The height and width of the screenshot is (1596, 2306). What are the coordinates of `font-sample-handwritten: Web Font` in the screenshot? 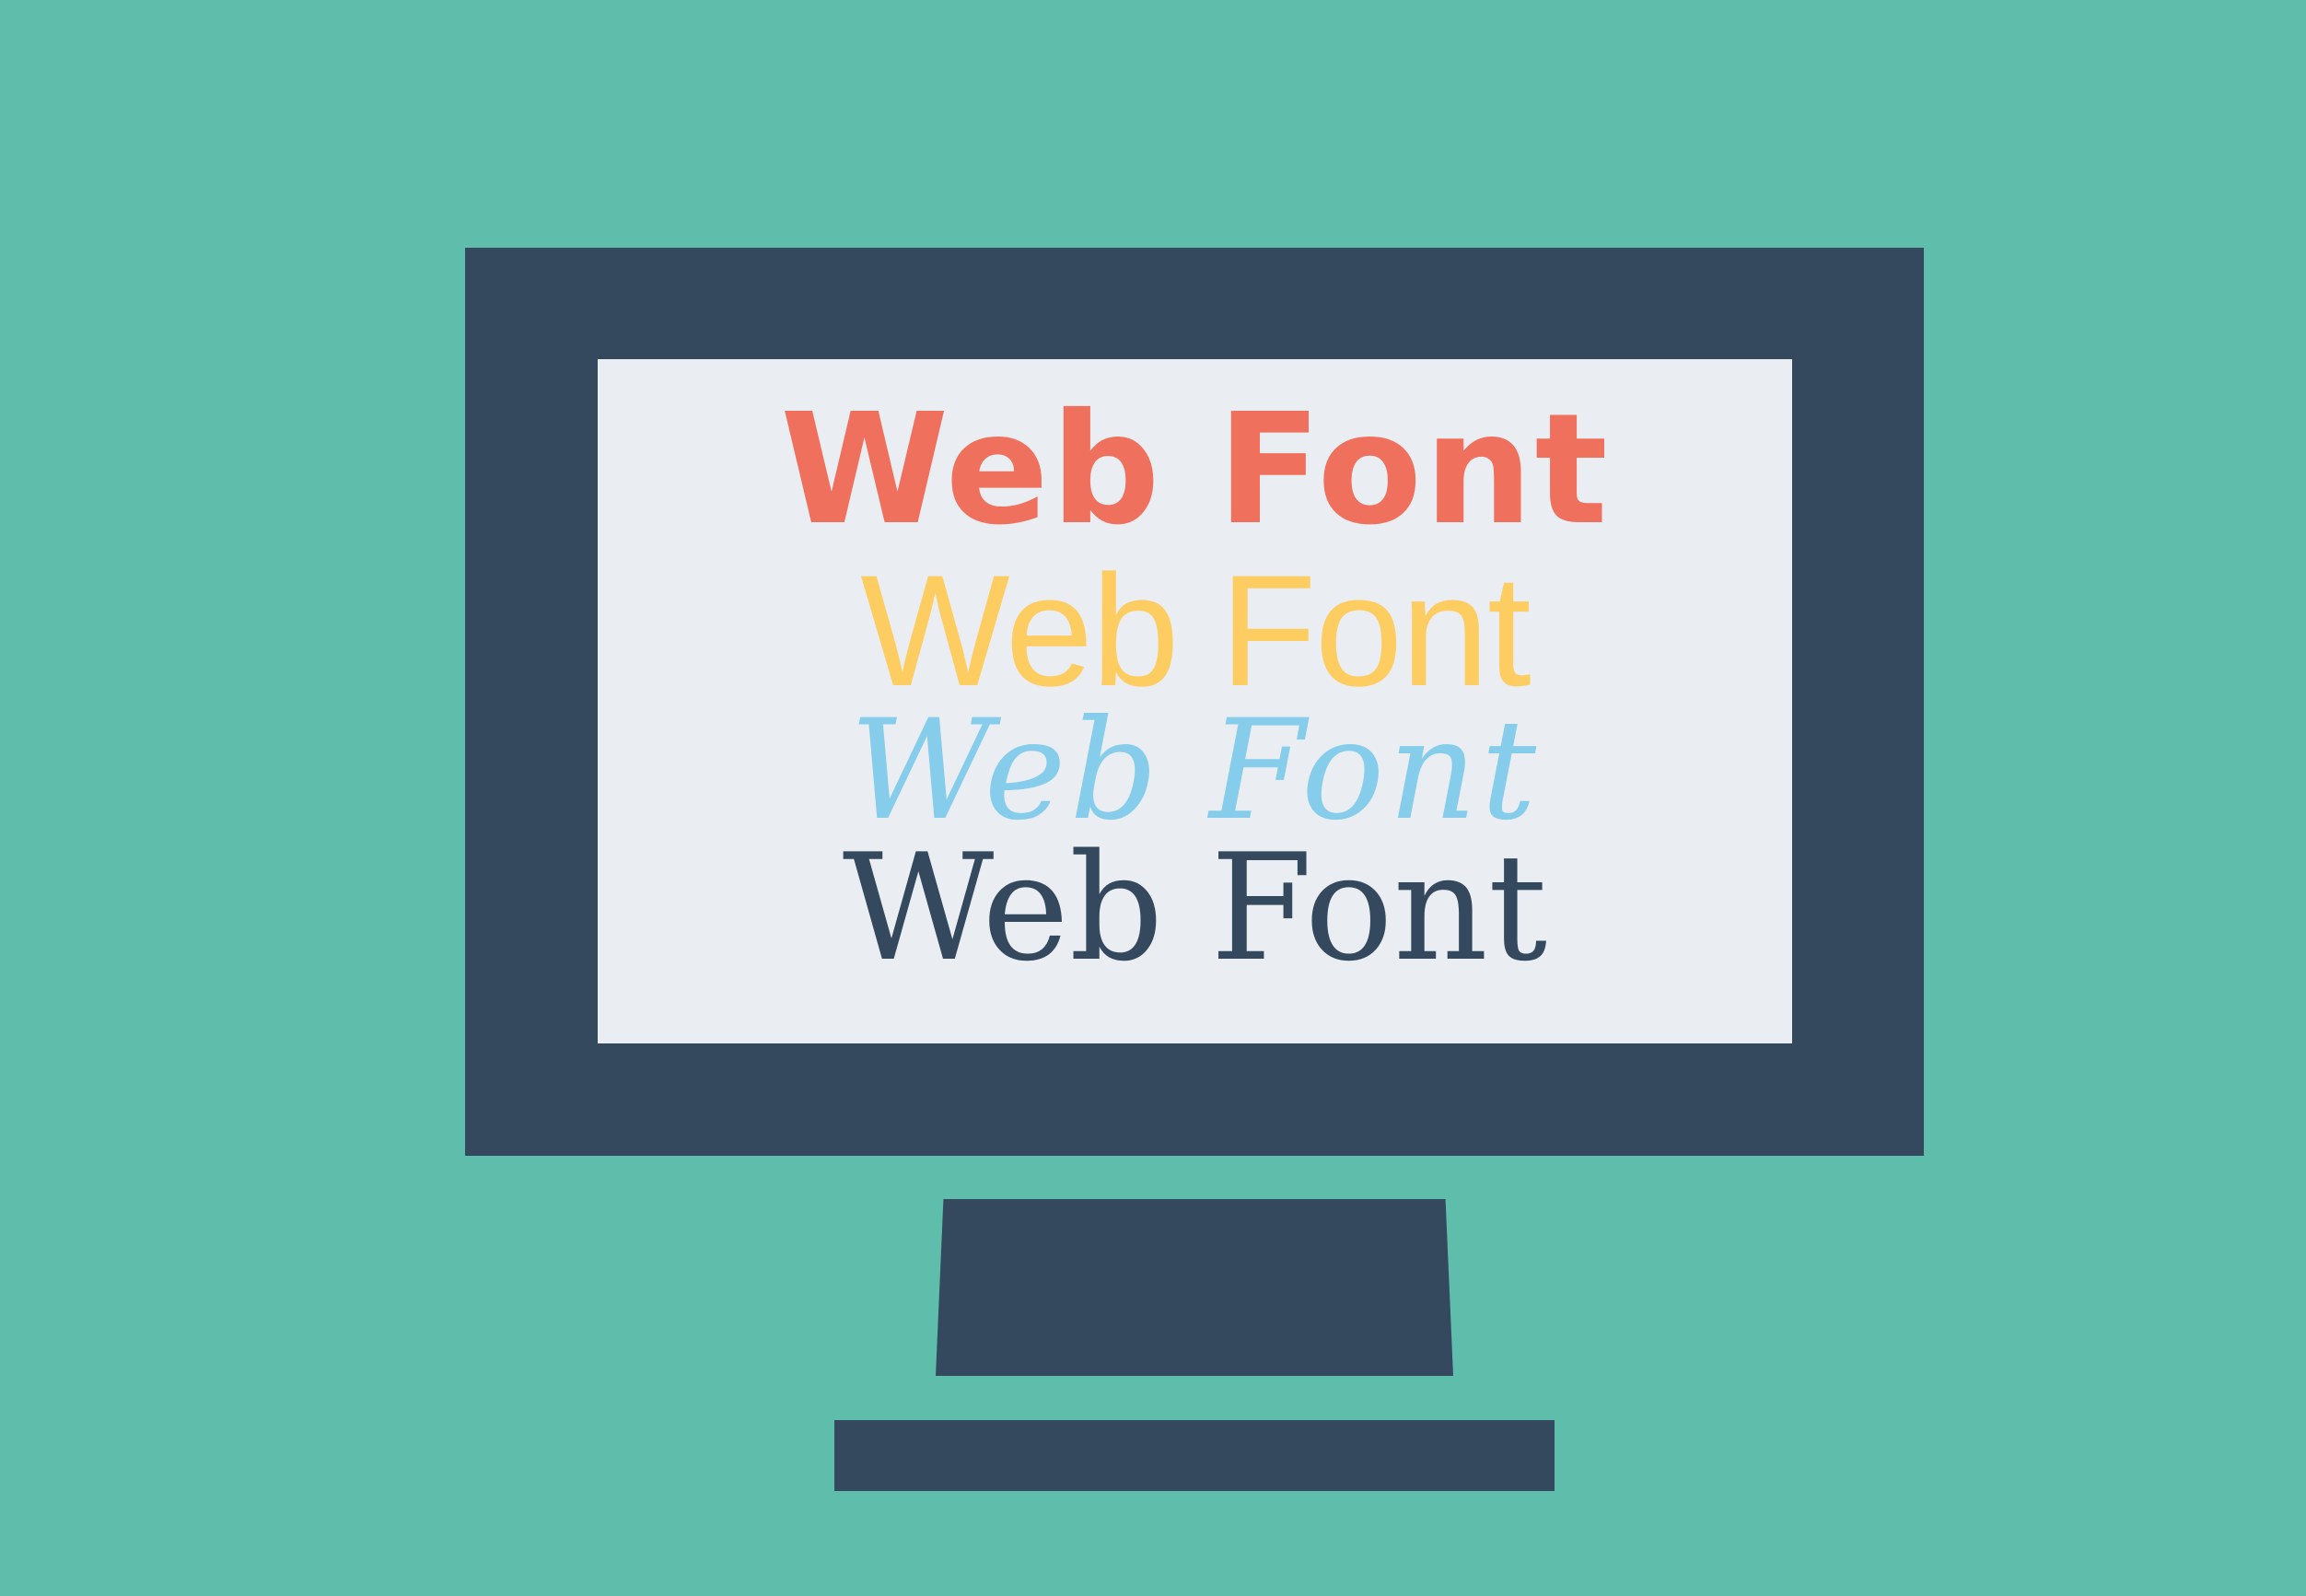 It's located at (1195, 771).